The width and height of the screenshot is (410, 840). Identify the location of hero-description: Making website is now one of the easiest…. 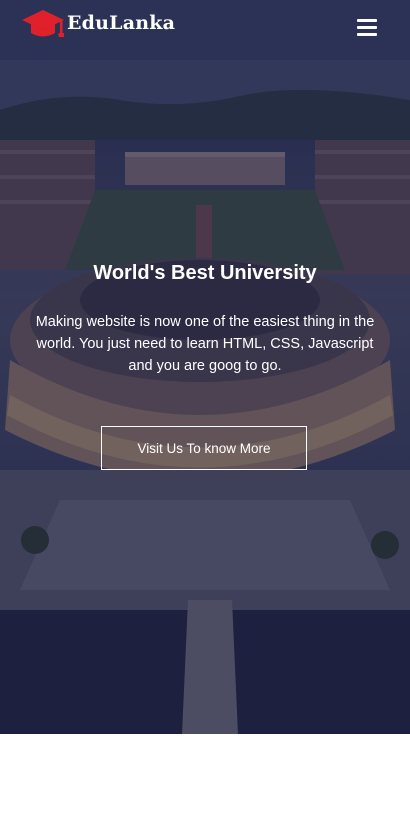
(205, 344).